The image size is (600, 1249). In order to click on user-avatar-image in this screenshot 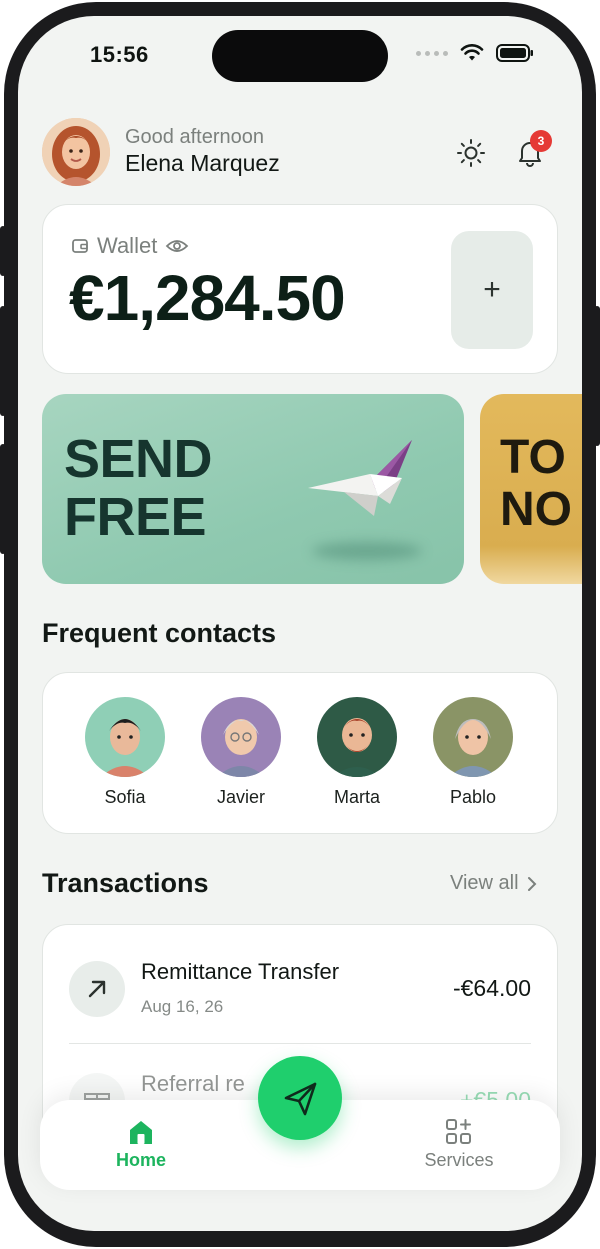, I will do `click(76, 152)`.